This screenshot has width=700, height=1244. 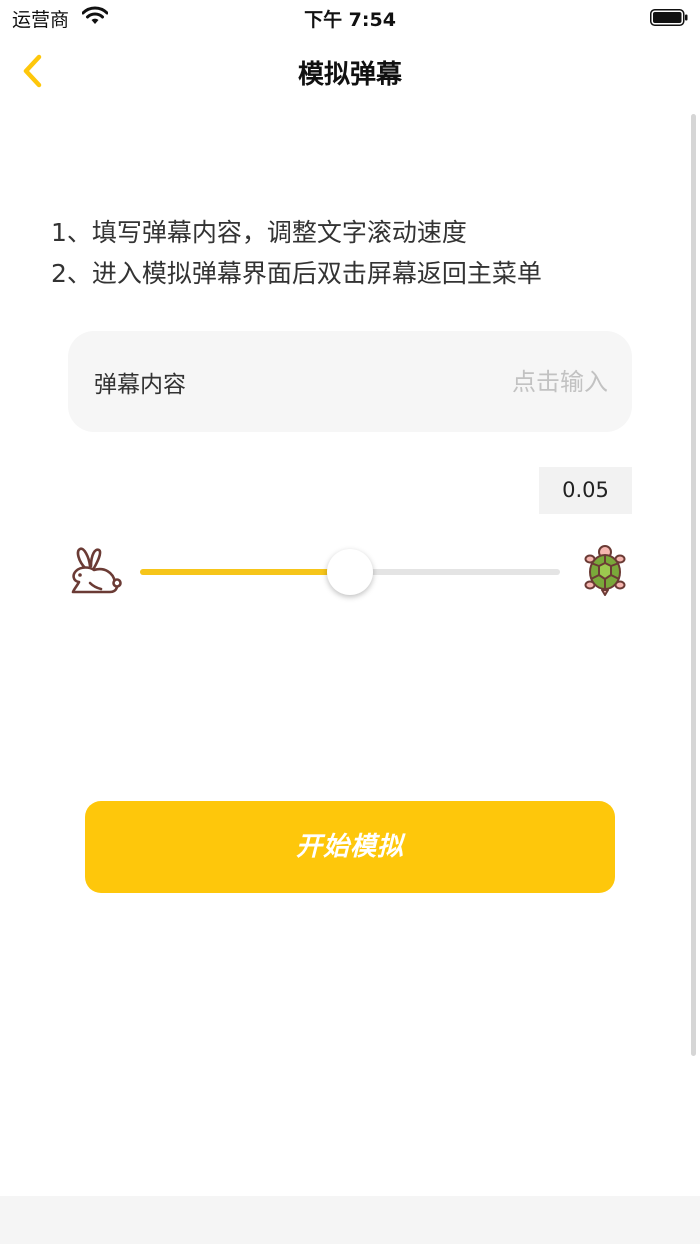 I want to click on instruction-line: 2、进入模拟弹幕界面后双击屏幕返回主菜单, so click(x=296, y=273).